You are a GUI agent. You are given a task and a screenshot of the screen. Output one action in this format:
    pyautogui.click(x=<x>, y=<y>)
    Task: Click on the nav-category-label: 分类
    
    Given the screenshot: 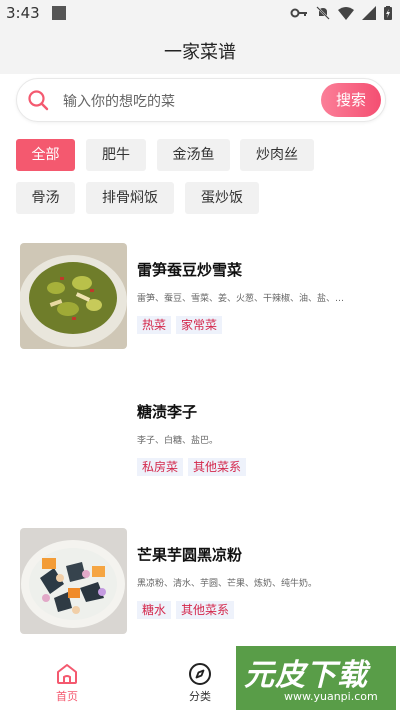 What is the action you would take?
    pyautogui.click(x=200, y=696)
    